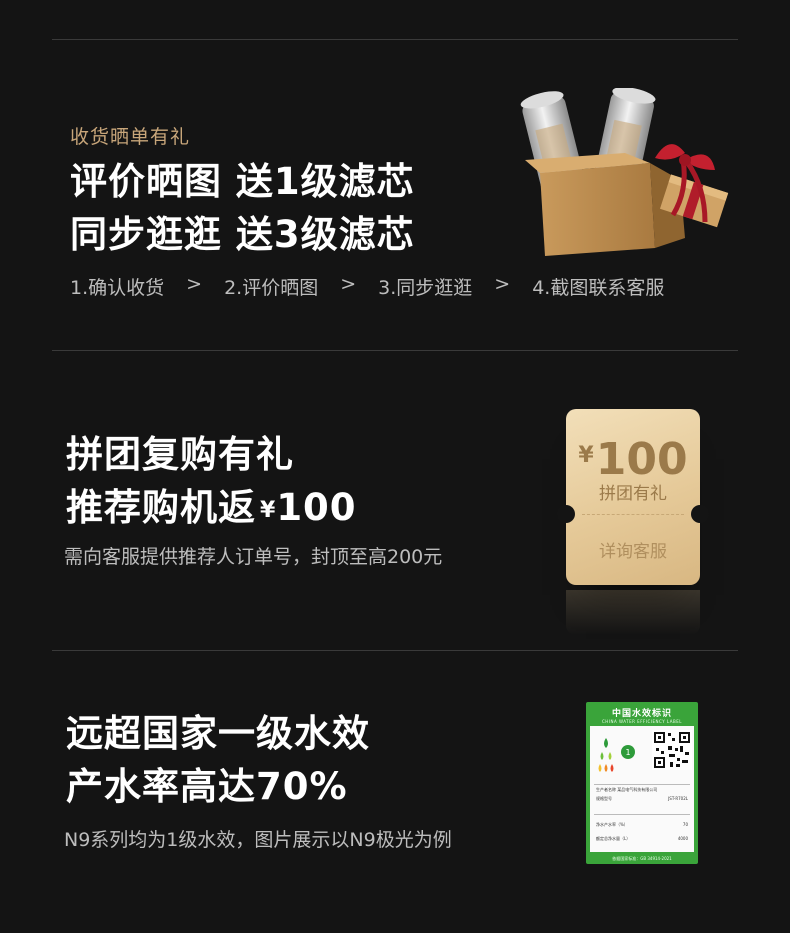 The height and width of the screenshot is (933, 790). Describe the element at coordinates (624, 172) in the screenshot. I see `gift-box-with-filters-icon` at that location.